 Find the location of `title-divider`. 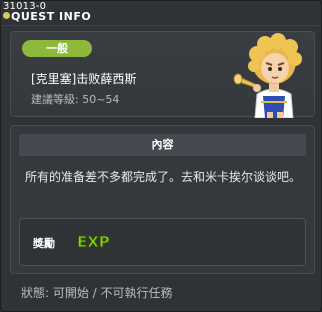

title-divider is located at coordinates (161, 25).